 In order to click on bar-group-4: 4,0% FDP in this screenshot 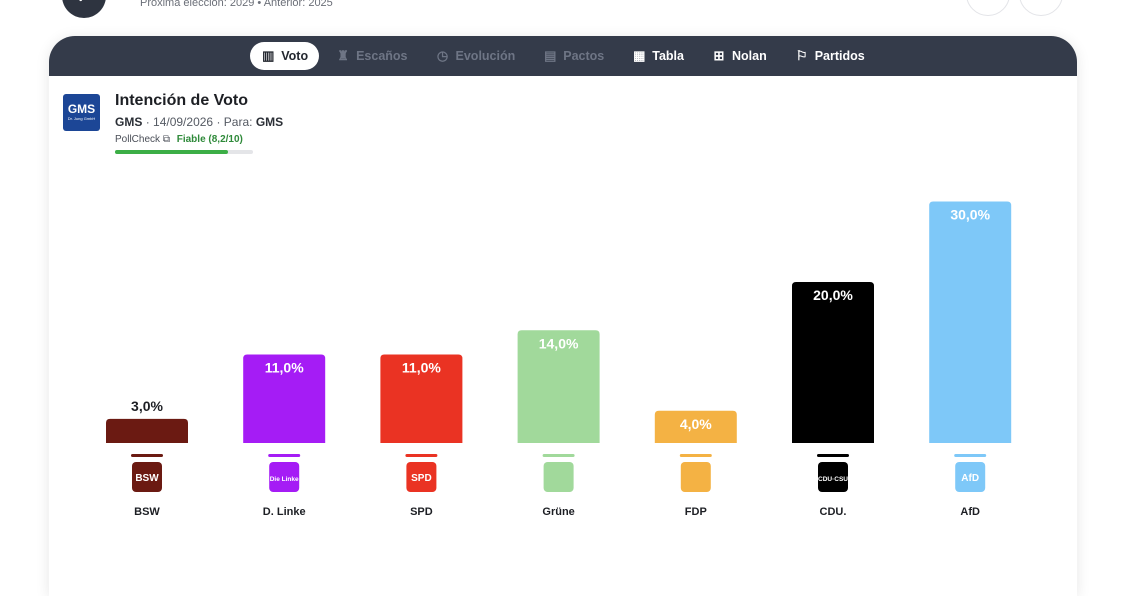, I will do `click(695, 464)`.